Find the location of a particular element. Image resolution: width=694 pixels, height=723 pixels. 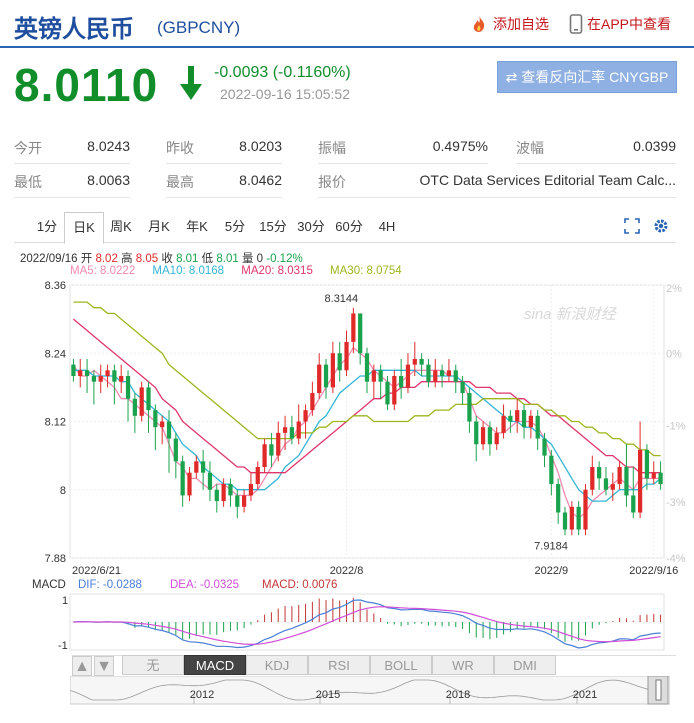

fullscreen-icon is located at coordinates (632, 226).